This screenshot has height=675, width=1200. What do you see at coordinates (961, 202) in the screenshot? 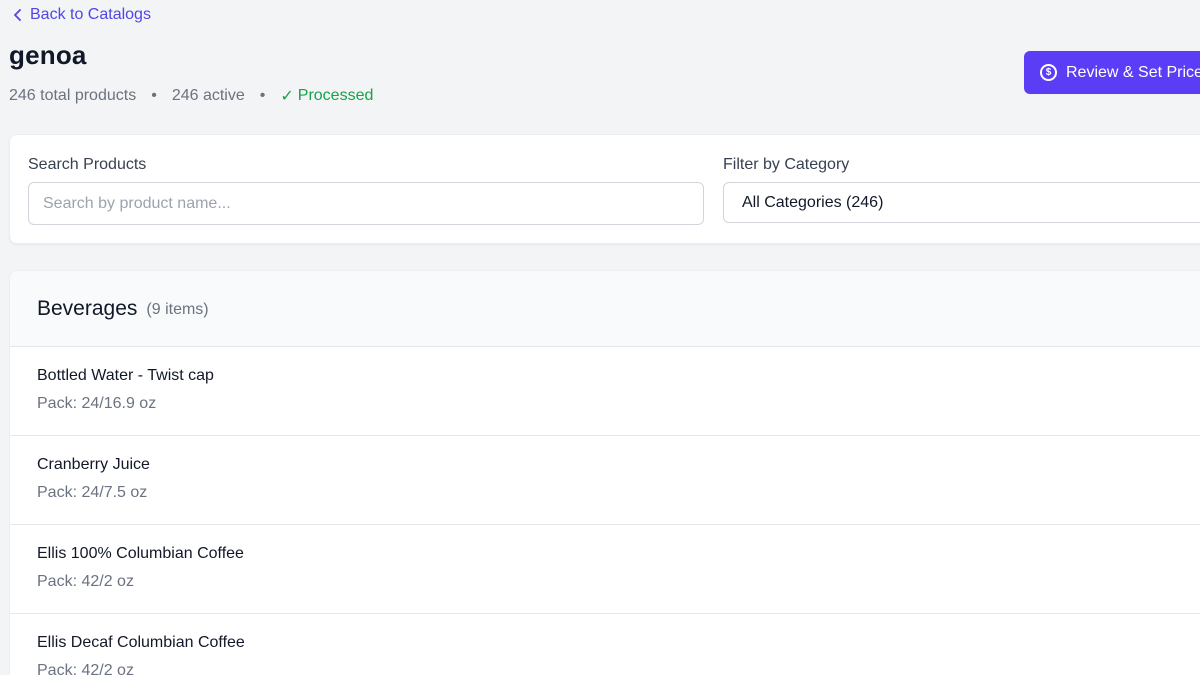
I see `category-select: All Categories (246)` at bounding box center [961, 202].